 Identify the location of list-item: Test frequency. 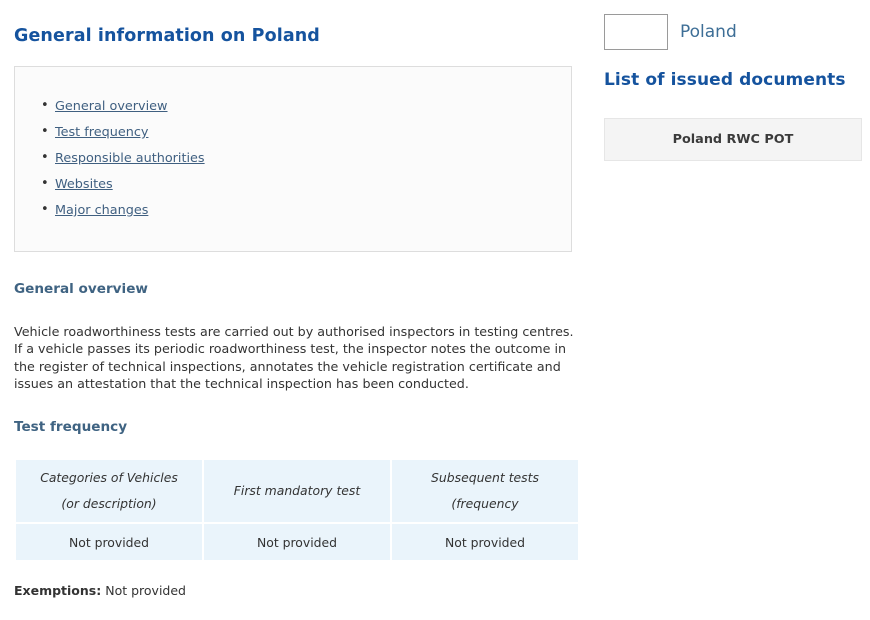
(306, 132).